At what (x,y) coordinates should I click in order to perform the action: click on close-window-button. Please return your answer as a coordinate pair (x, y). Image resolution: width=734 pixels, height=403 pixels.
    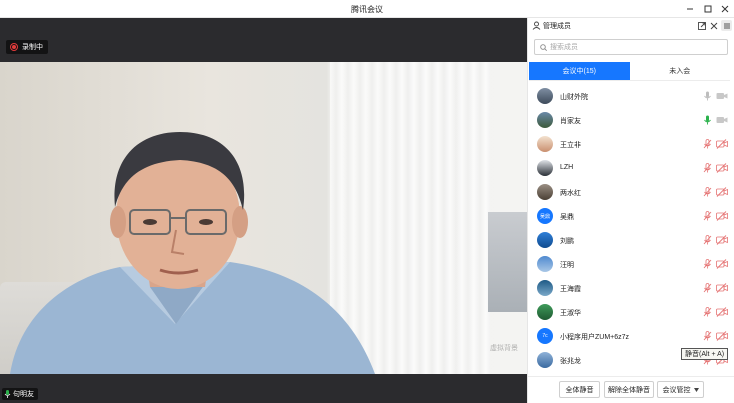
    Looking at the image, I should click on (725, 9).